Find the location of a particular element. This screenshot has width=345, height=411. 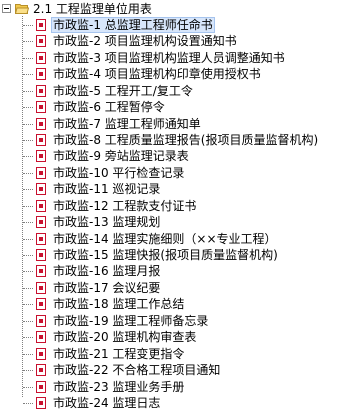

tree-item: 市政监-18 监理工作总结 is located at coordinates (172, 304).